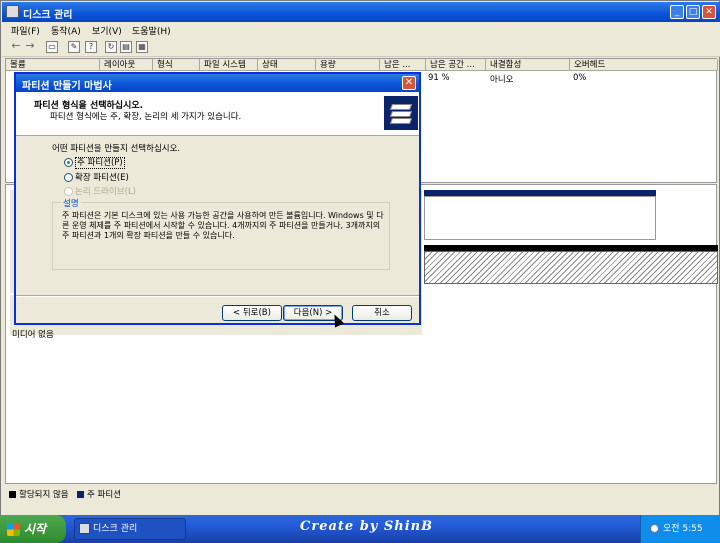 The image size is (720, 543). What do you see at coordinates (654, 528) in the screenshot?
I see `tray-icon` at bounding box center [654, 528].